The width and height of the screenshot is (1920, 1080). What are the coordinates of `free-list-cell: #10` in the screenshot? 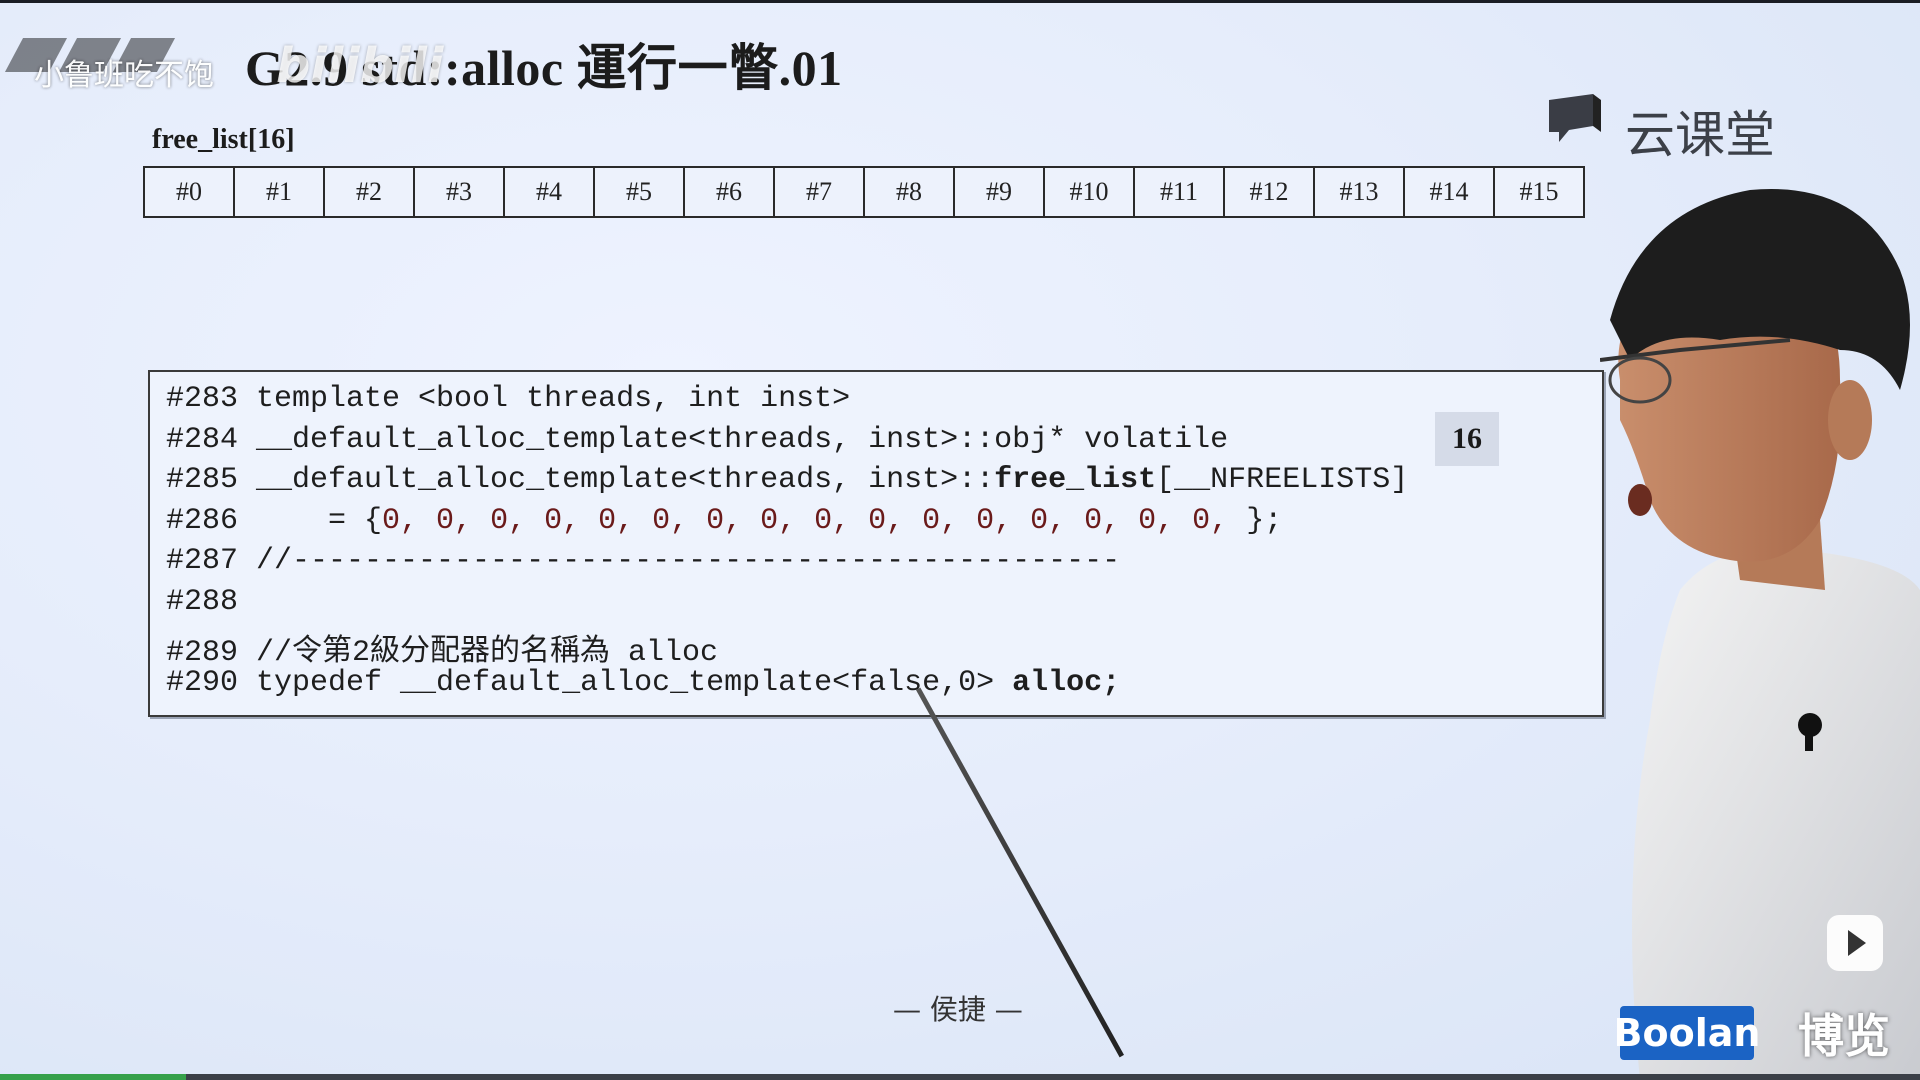 It's located at (1090, 192).